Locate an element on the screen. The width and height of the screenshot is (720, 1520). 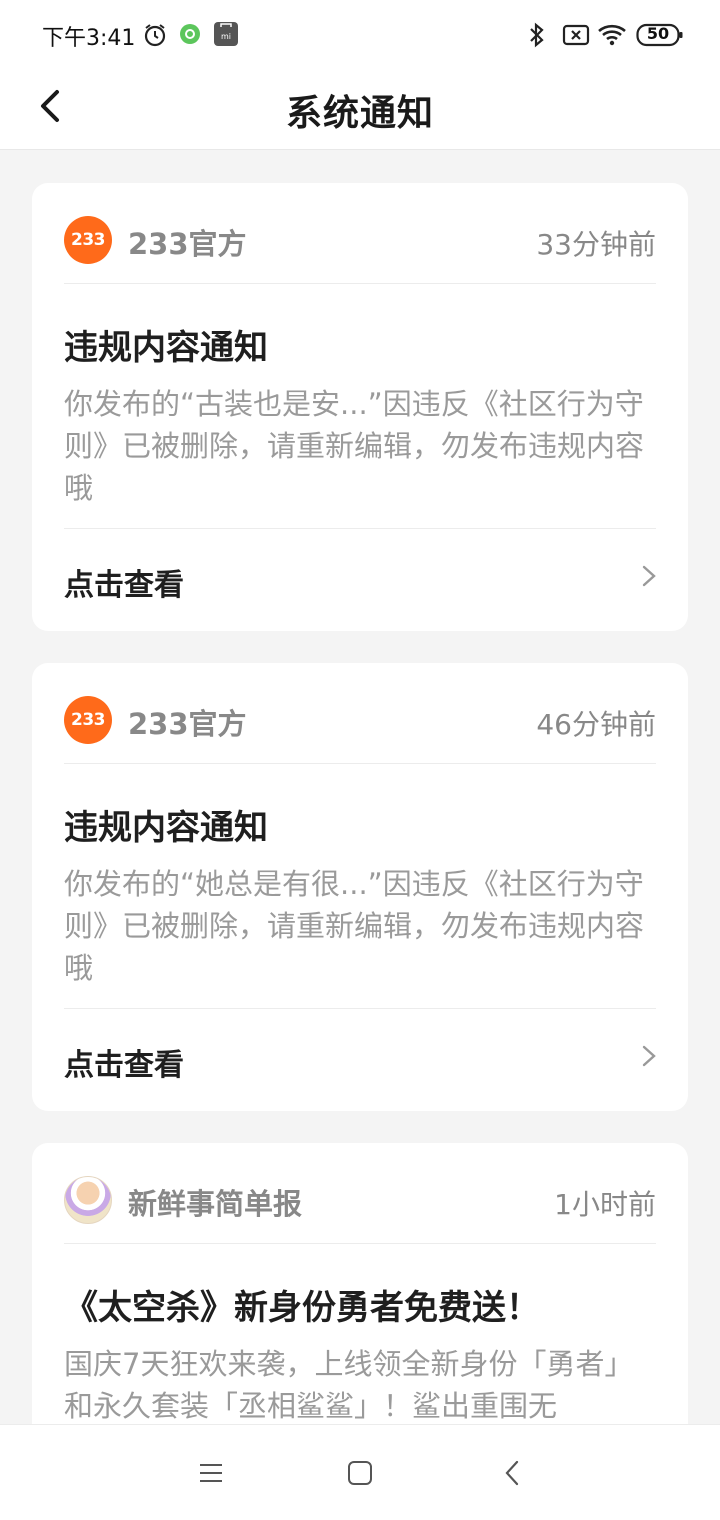
sim-off-icon is located at coordinates (576, 37).